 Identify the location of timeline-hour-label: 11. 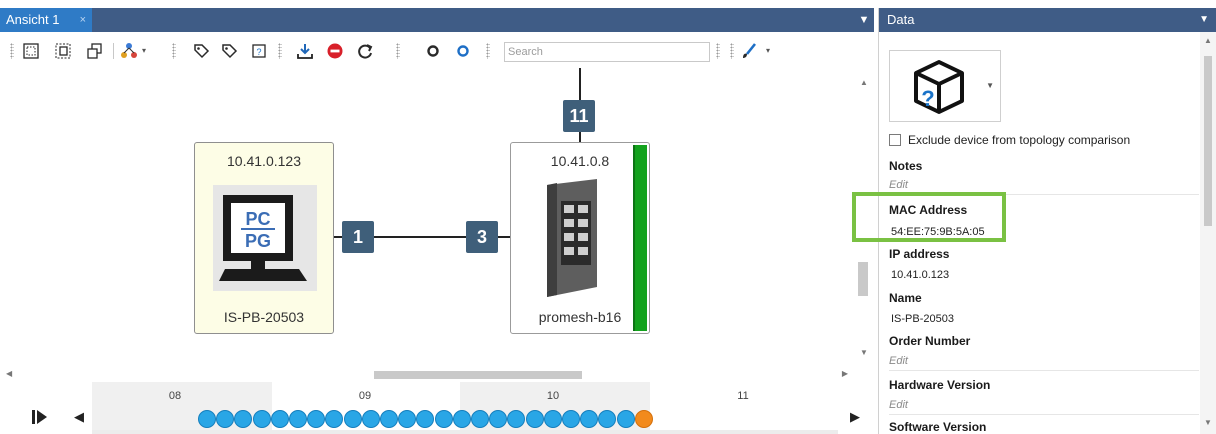
(743, 396).